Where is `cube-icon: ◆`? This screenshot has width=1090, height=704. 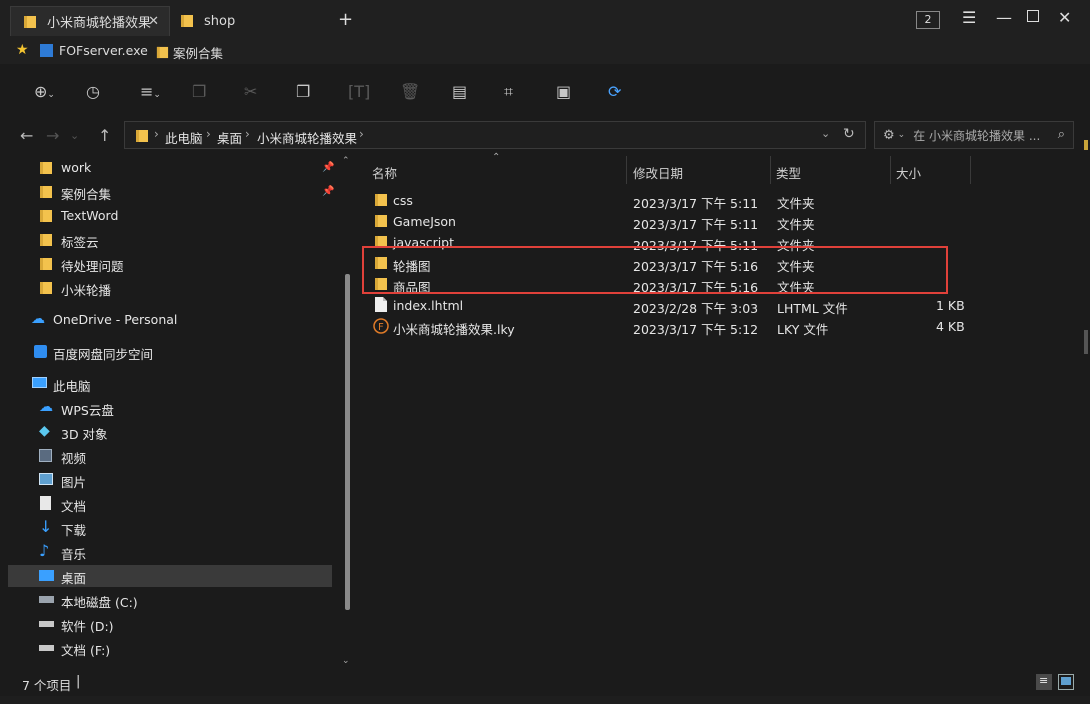 cube-icon: ◆ is located at coordinates (44, 431).